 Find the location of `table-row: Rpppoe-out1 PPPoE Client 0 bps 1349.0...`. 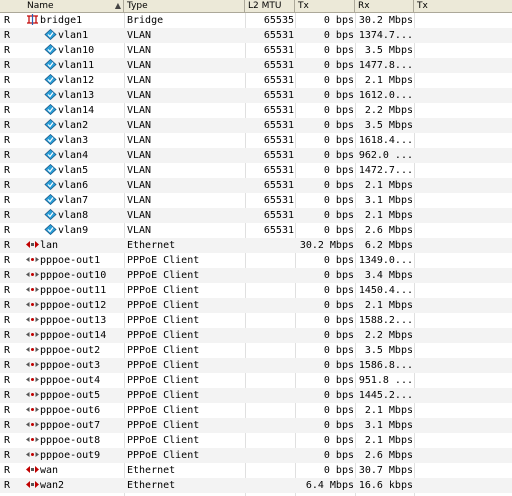

table-row: Rpppoe-out1 PPPoE Client 0 bps 1349.0... is located at coordinates (256, 260).